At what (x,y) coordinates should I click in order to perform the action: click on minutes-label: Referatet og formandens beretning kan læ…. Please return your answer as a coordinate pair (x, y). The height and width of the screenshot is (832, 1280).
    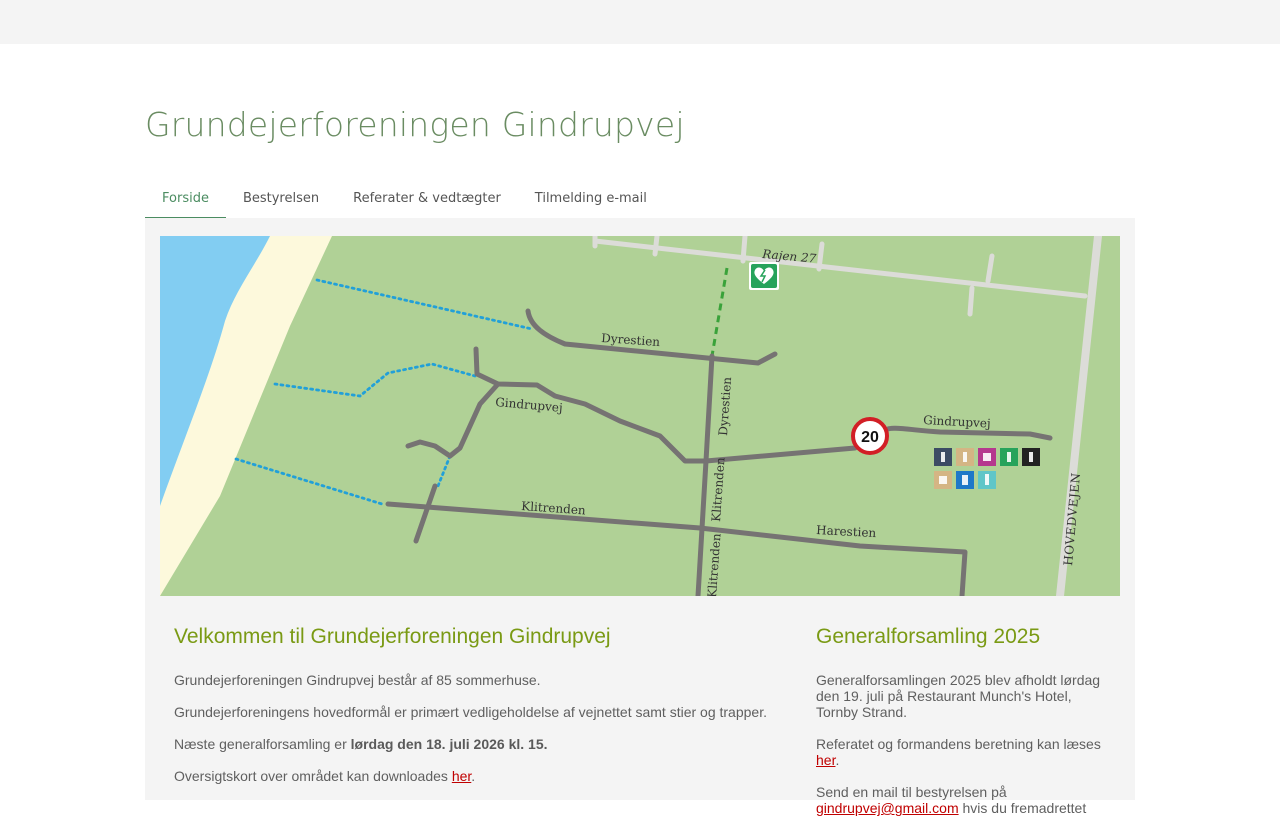
    Looking at the image, I should click on (958, 744).